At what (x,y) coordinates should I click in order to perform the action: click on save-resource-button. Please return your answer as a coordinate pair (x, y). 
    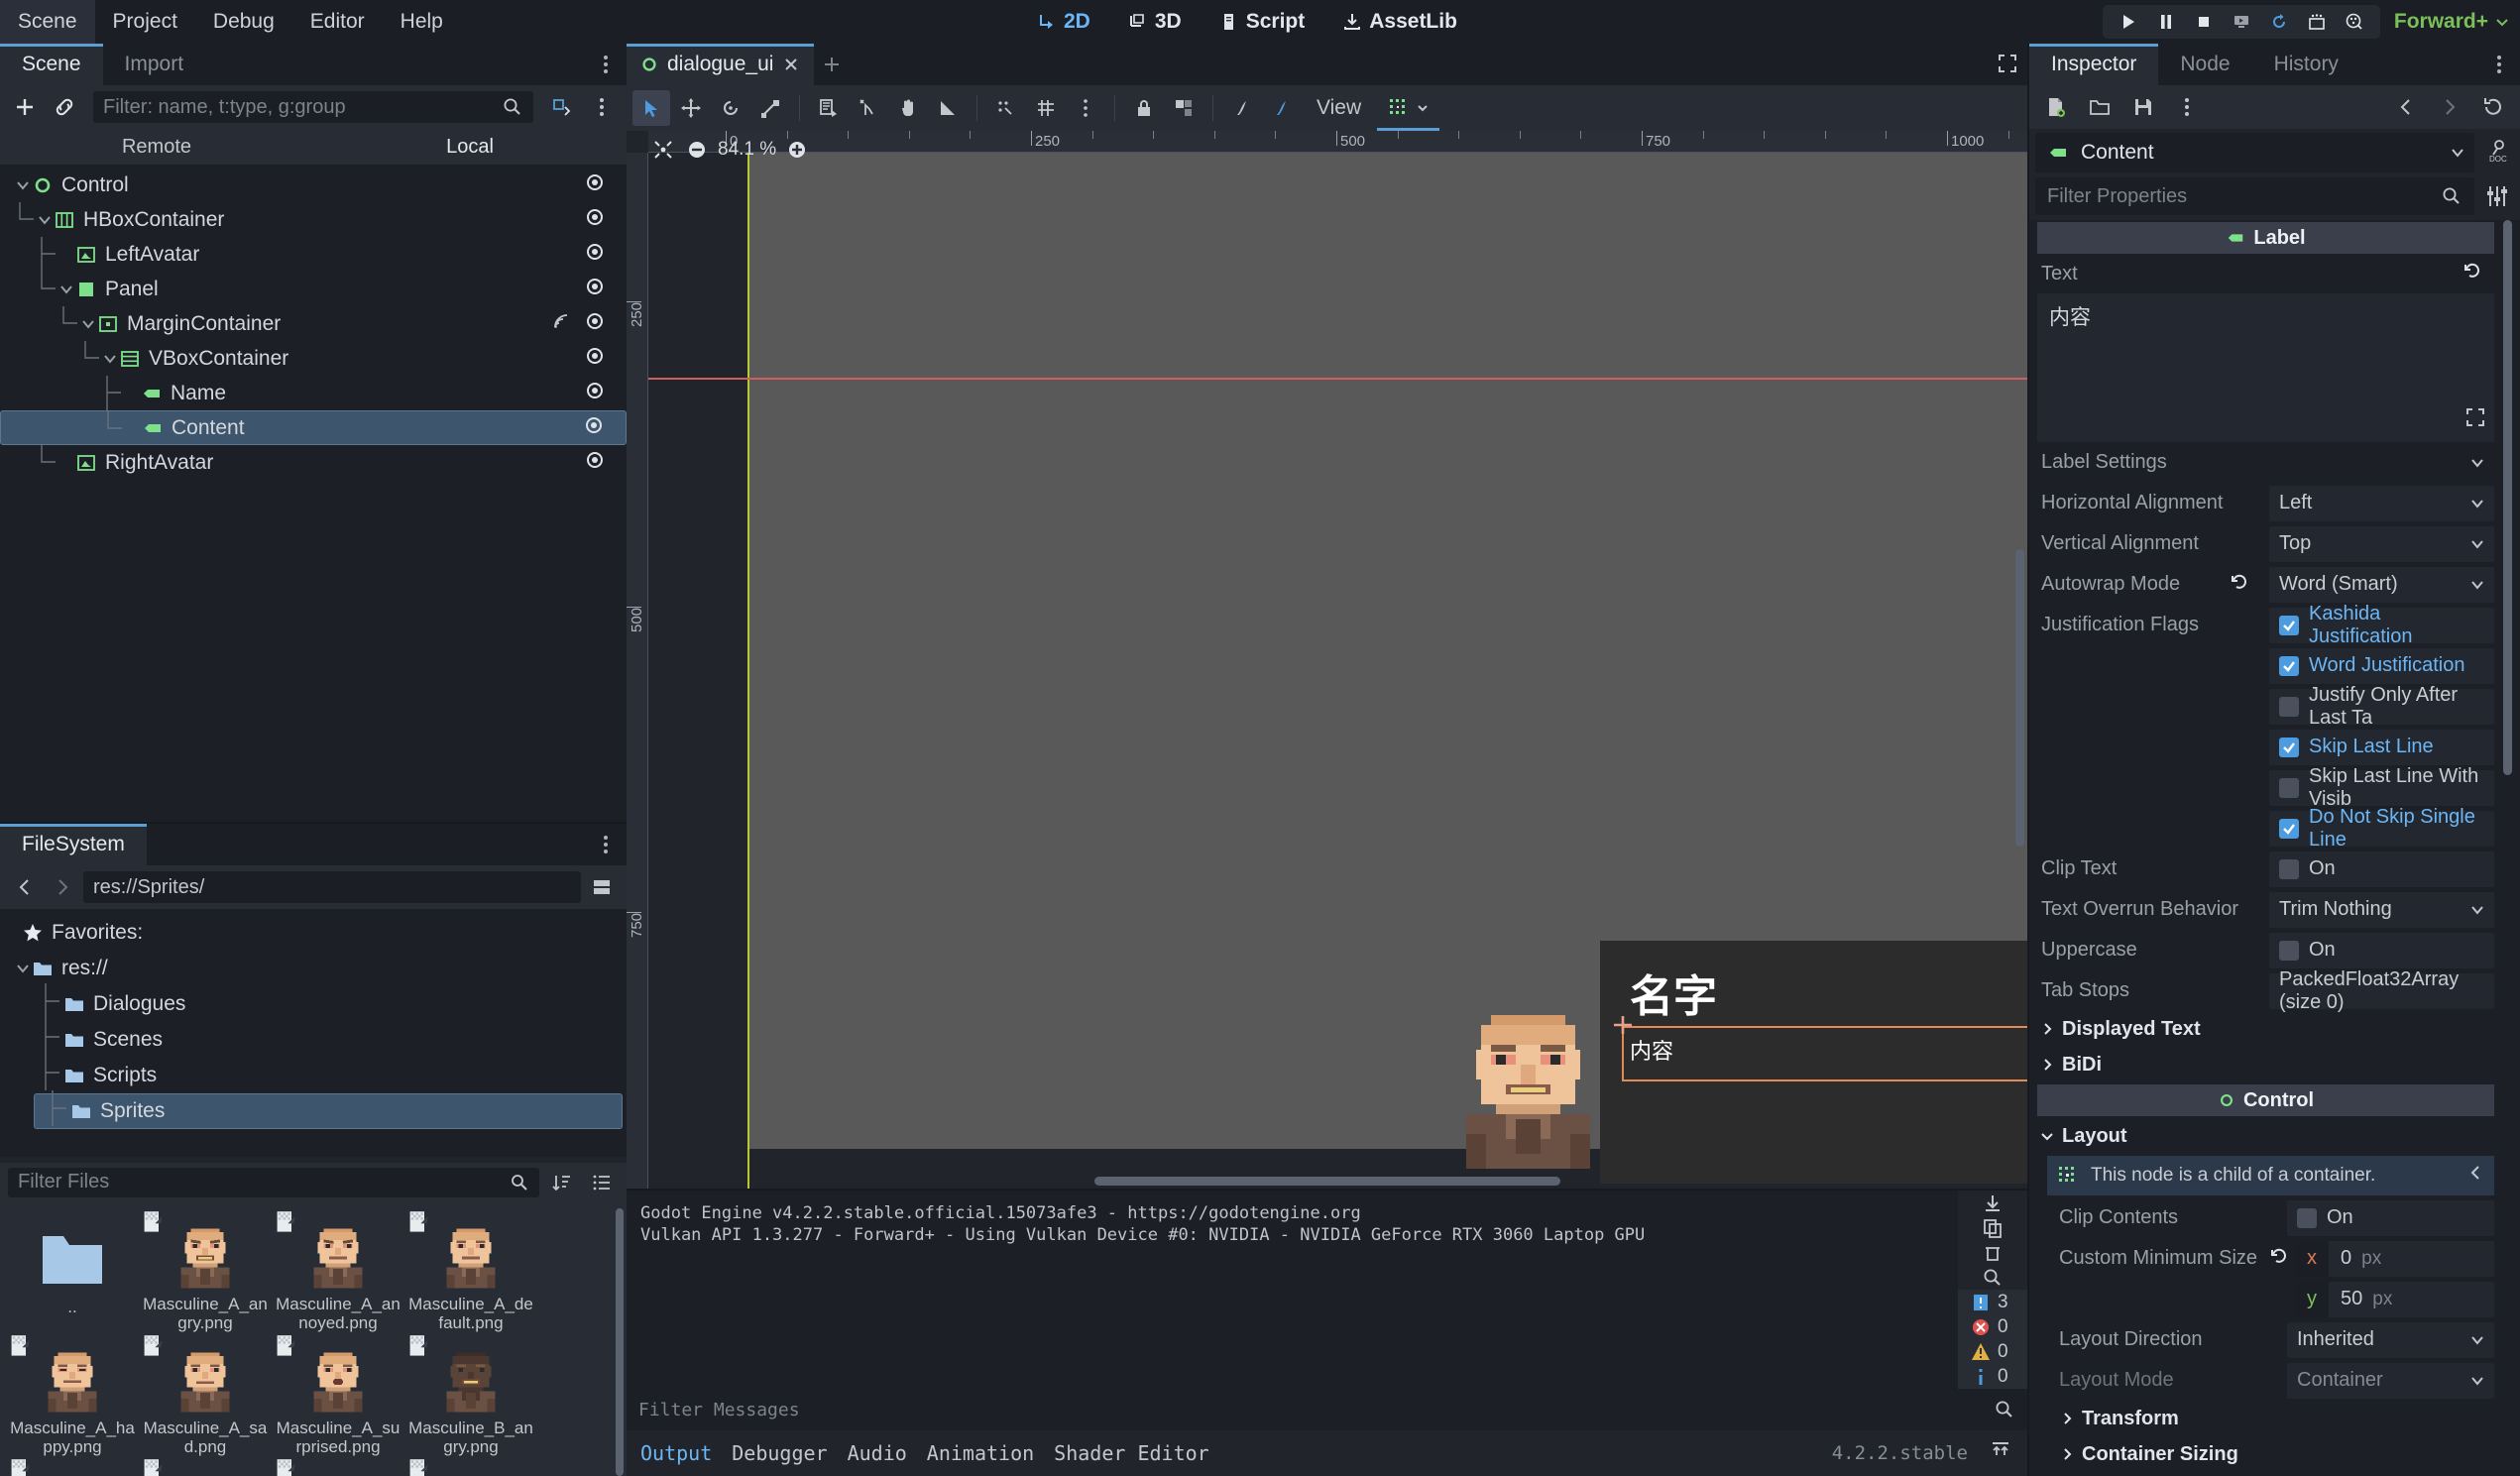
    Looking at the image, I should click on (2143, 107).